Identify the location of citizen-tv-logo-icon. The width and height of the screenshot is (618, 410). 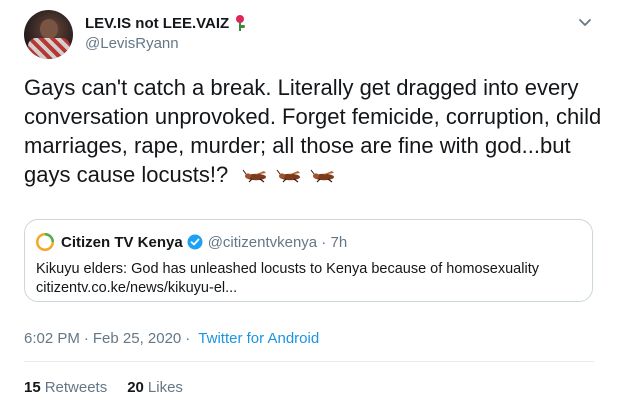
(45, 242).